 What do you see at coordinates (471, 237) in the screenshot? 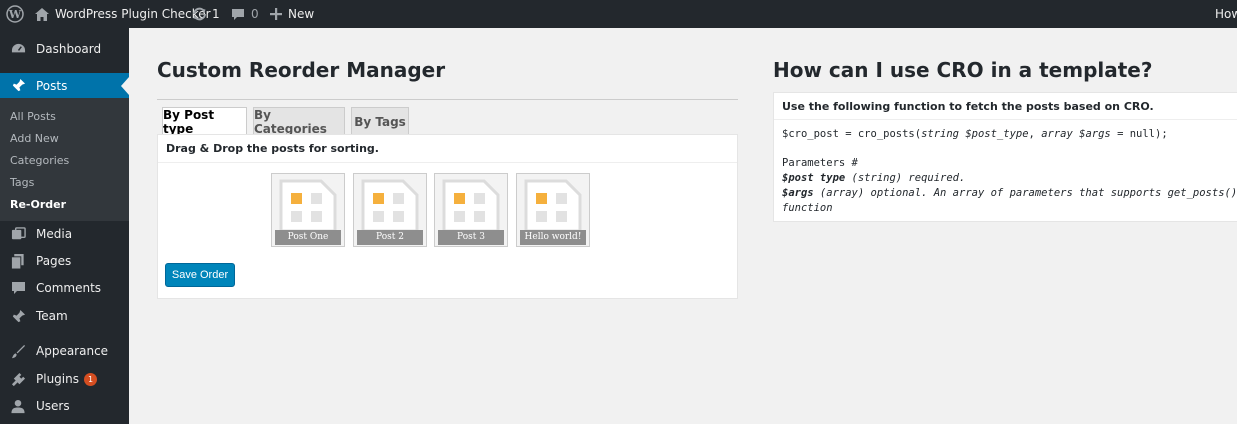
I see `post-title: Post 3` at bounding box center [471, 237].